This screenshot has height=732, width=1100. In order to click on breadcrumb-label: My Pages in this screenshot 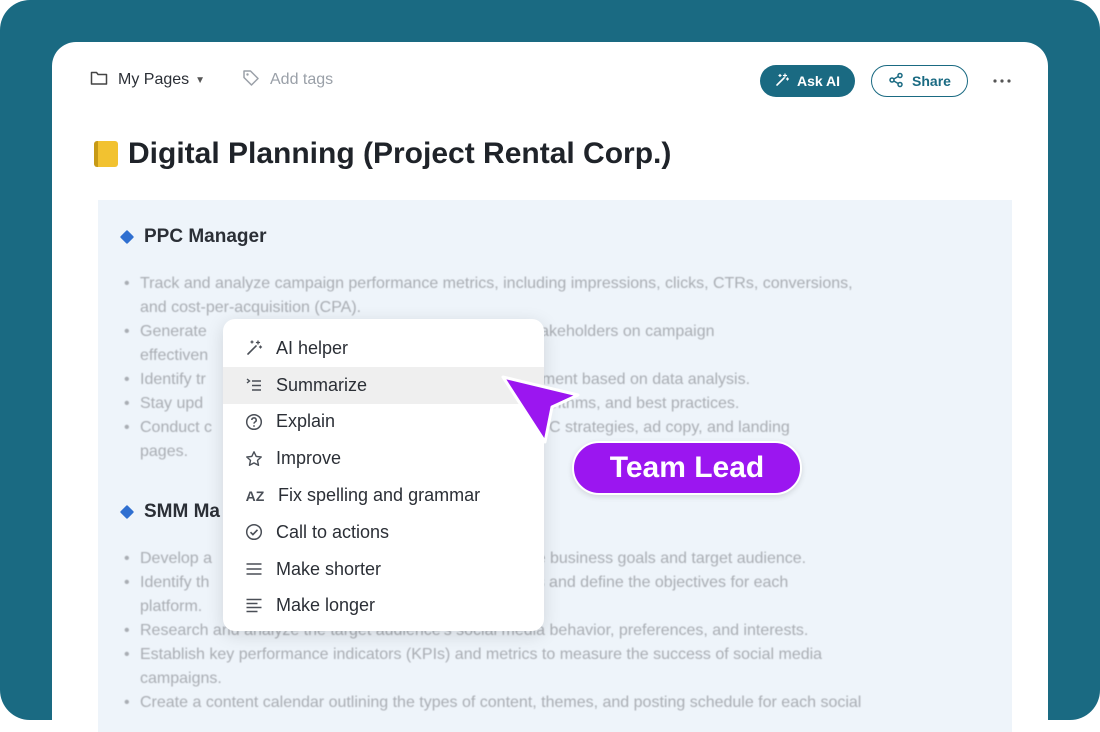, I will do `click(154, 79)`.